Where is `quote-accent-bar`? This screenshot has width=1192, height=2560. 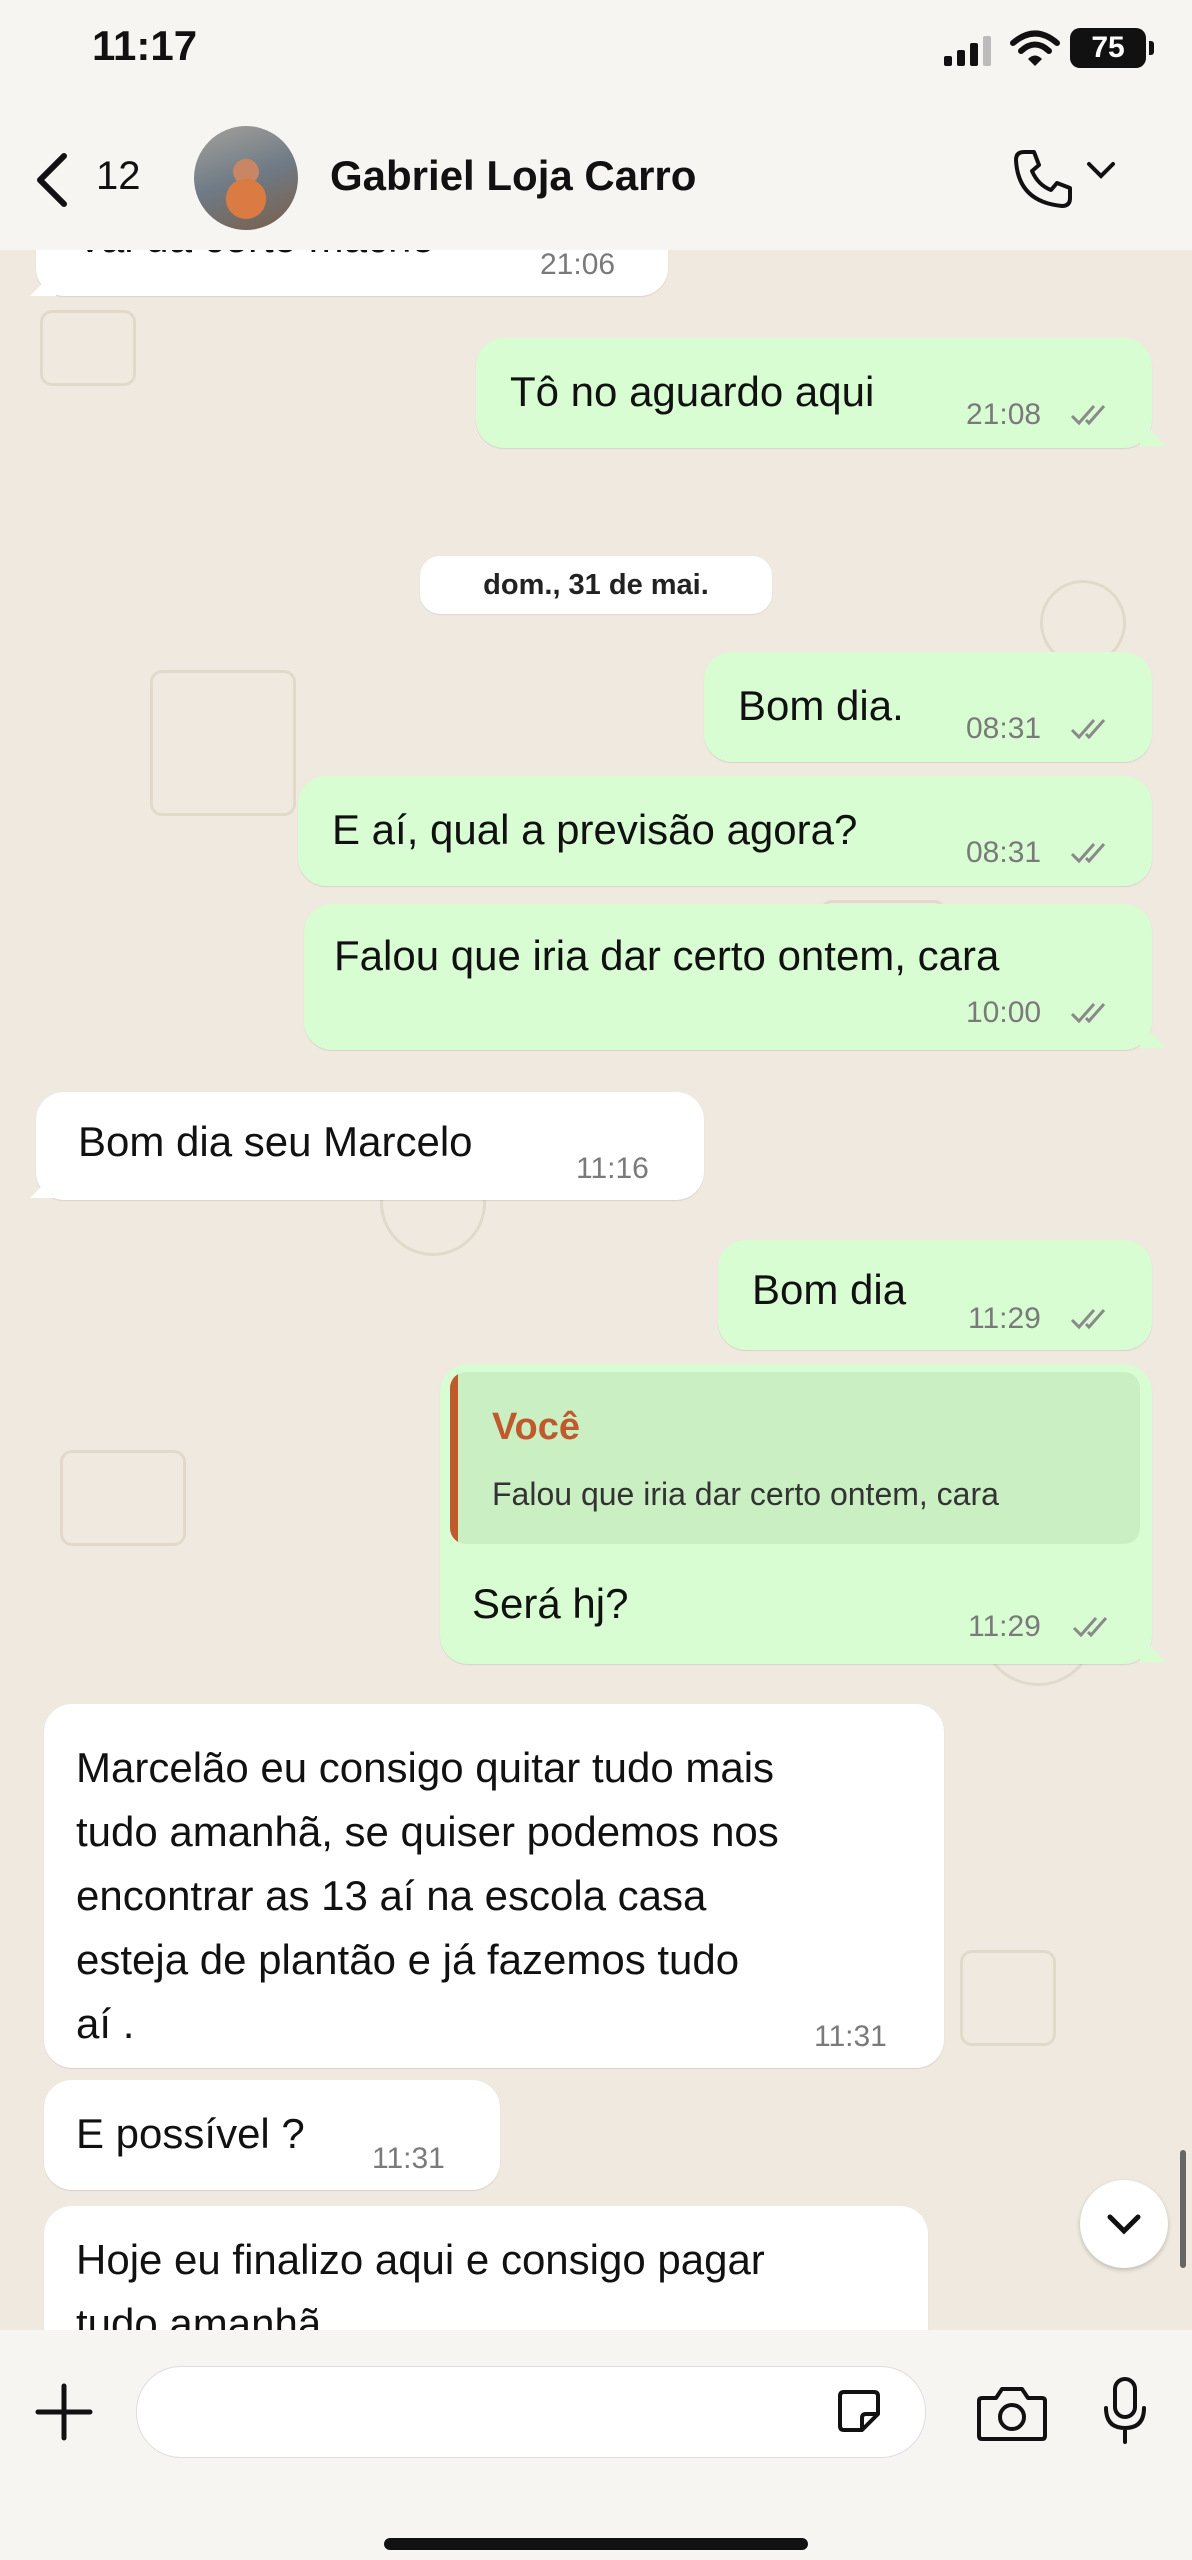
quote-accent-bar is located at coordinates (454, 1458).